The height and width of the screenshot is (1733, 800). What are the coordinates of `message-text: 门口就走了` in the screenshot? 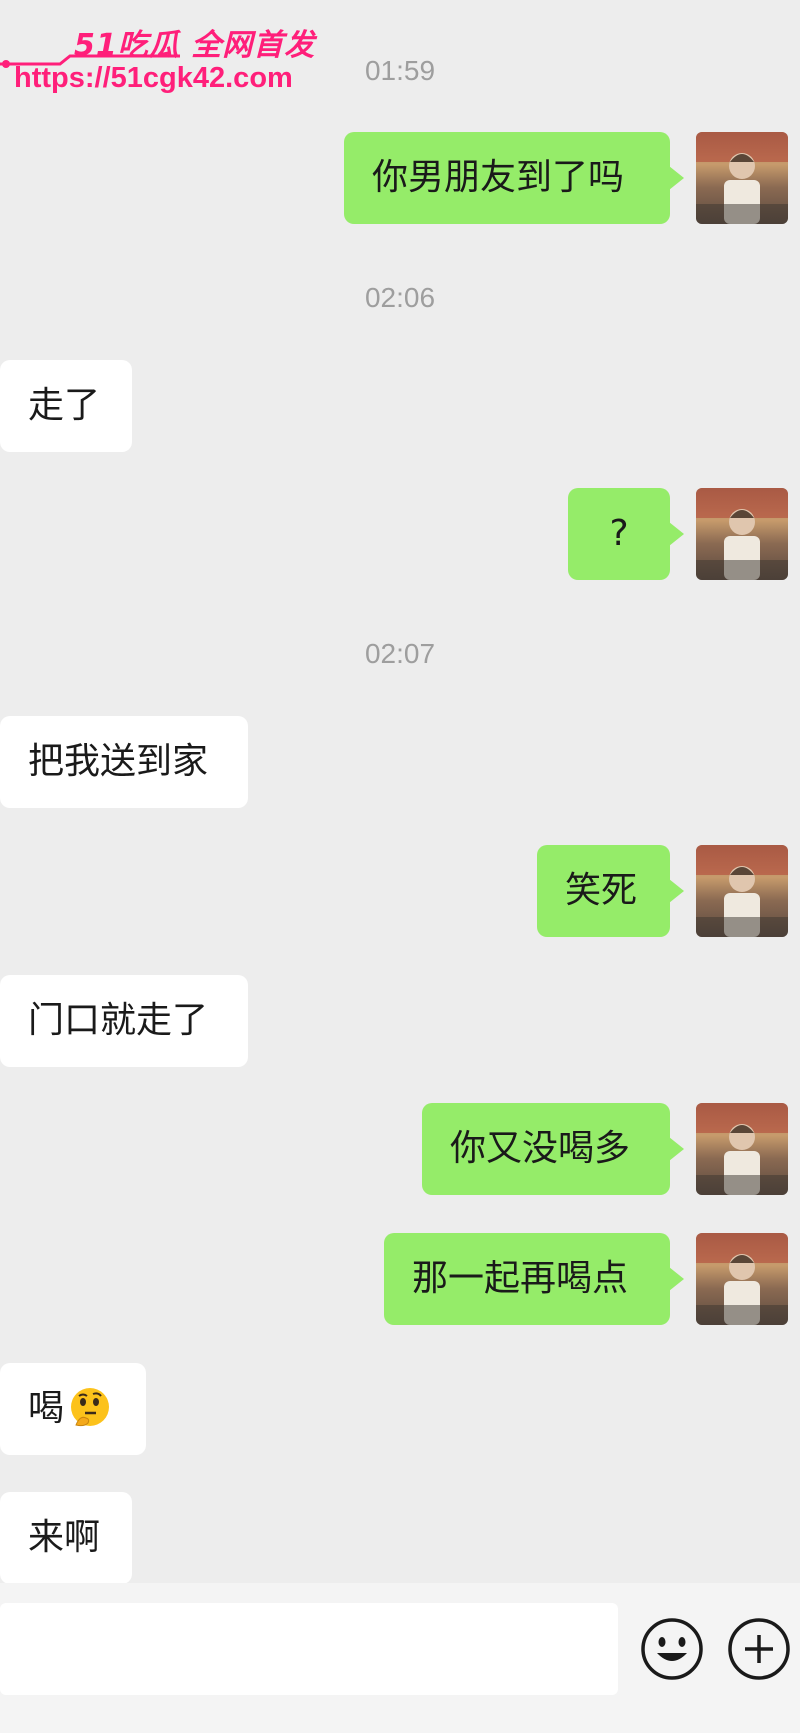 It's located at (118, 1020).